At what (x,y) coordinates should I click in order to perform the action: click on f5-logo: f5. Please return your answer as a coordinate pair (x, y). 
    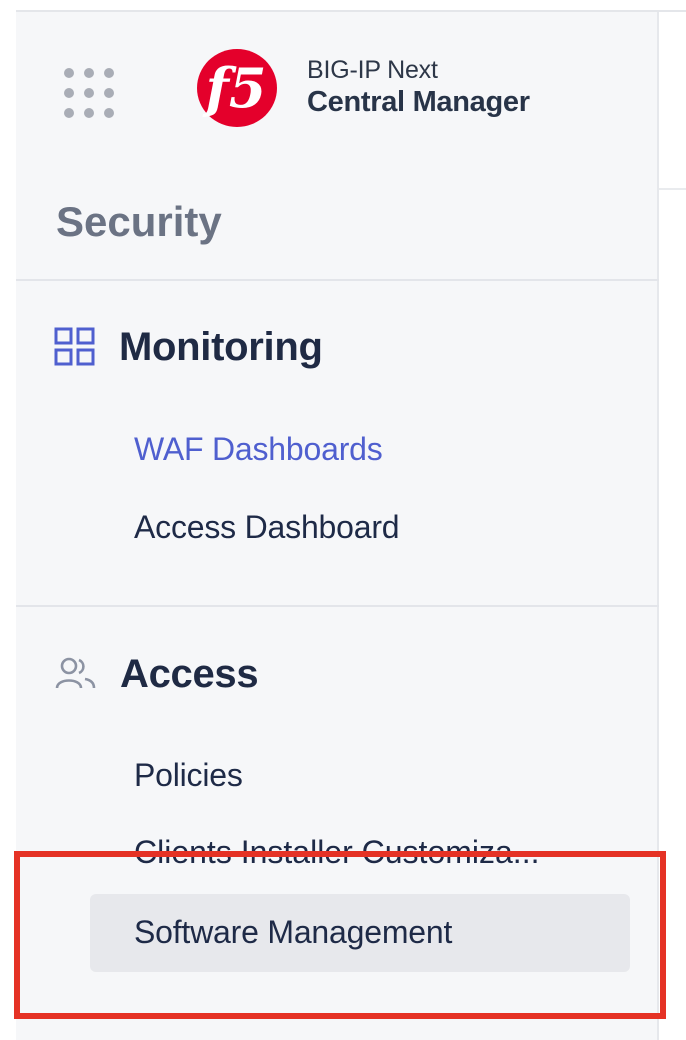
    Looking at the image, I should click on (237, 88).